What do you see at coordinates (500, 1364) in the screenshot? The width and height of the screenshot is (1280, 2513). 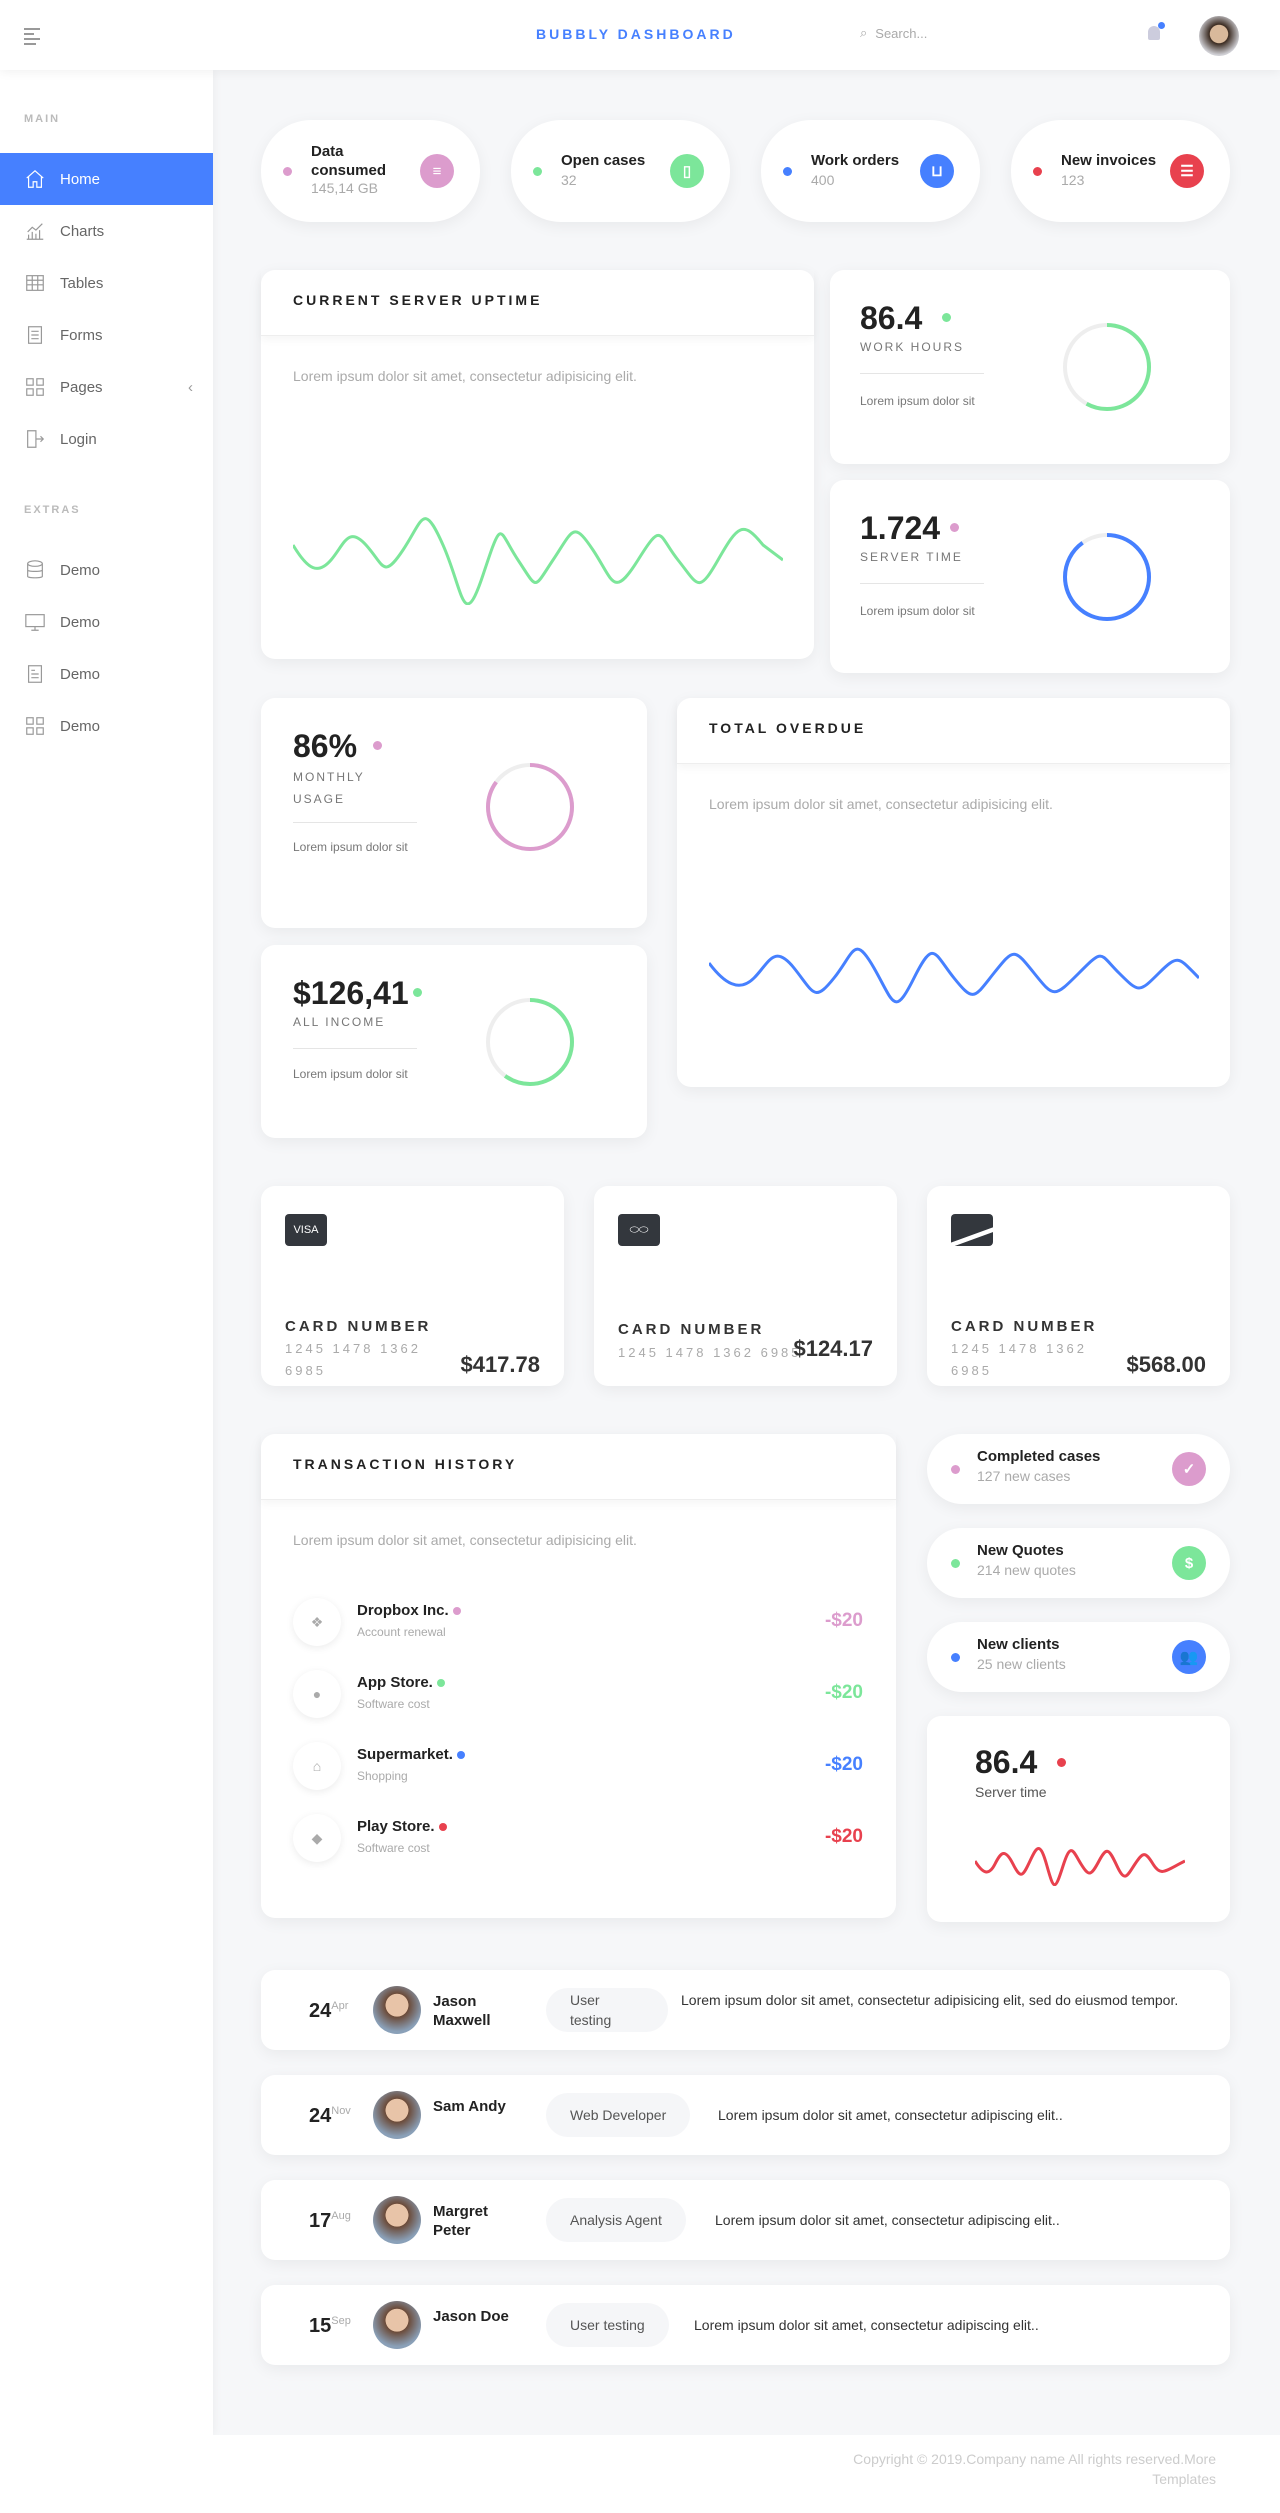 I see `card-amount: $417.78` at bounding box center [500, 1364].